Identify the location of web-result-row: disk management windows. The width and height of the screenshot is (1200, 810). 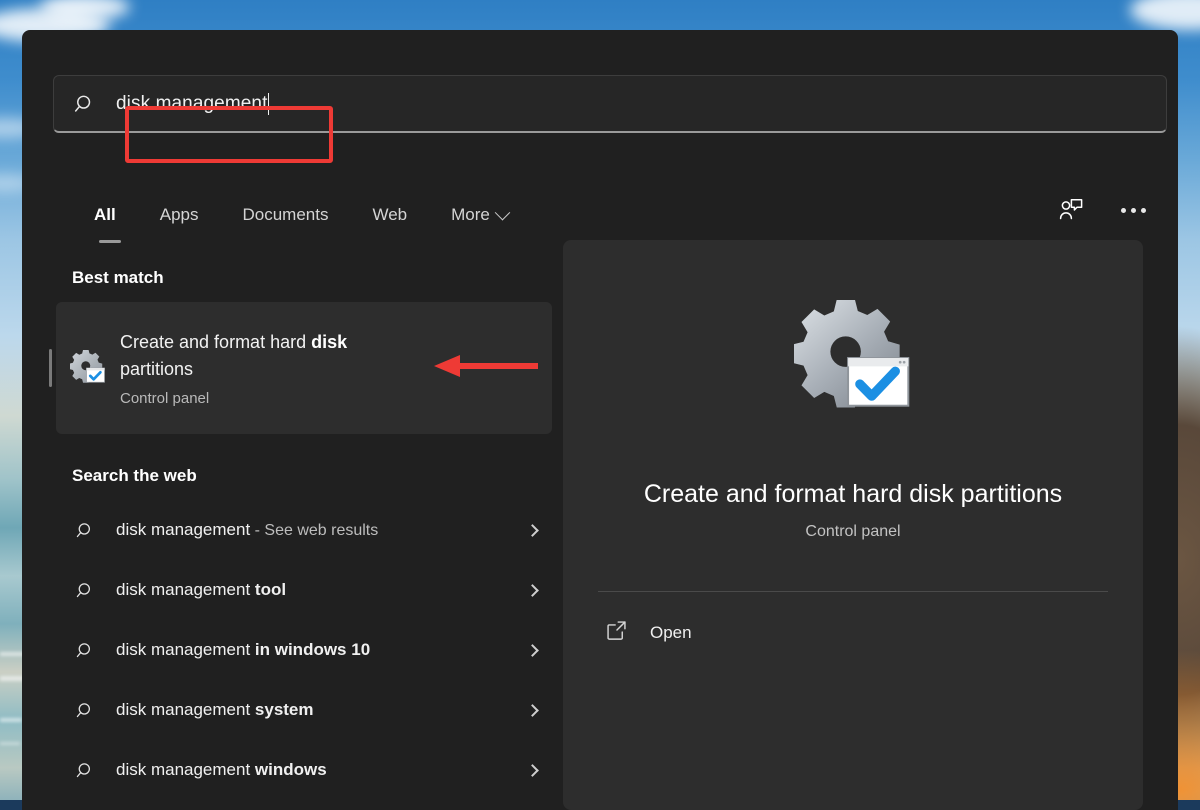
(306, 770).